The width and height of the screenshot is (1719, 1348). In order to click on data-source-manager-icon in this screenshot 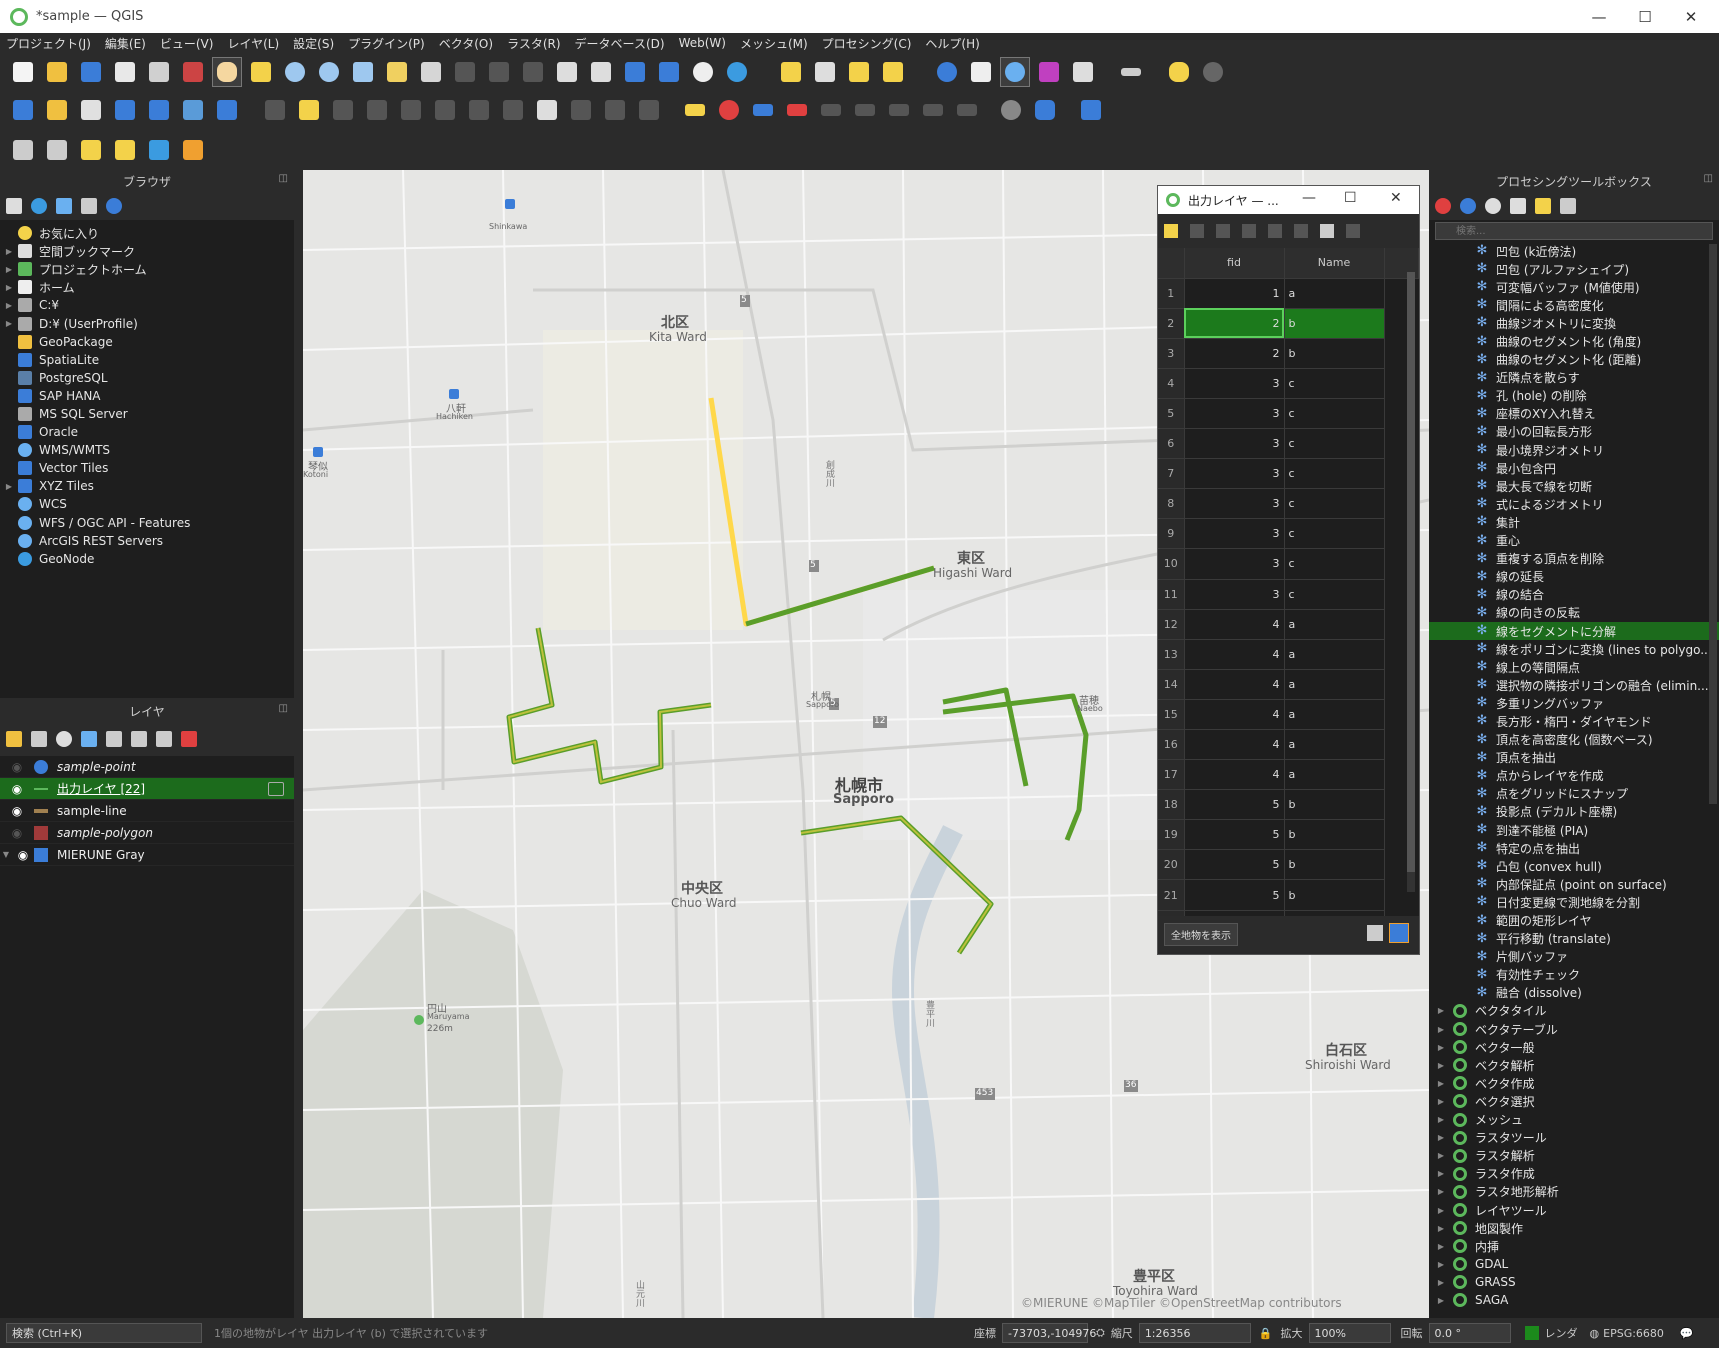, I will do `click(23, 110)`.